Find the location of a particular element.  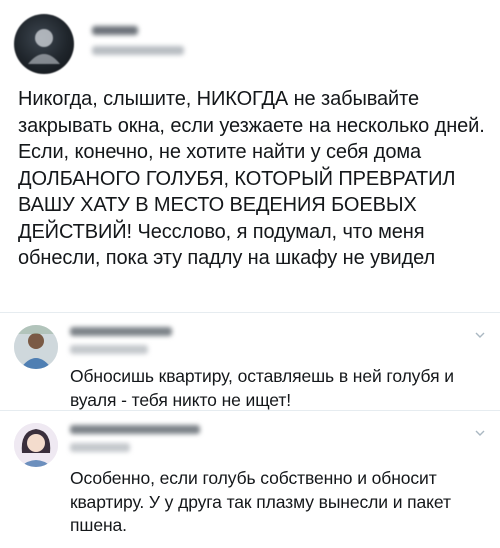

person-drawing-icon is located at coordinates (36, 445).